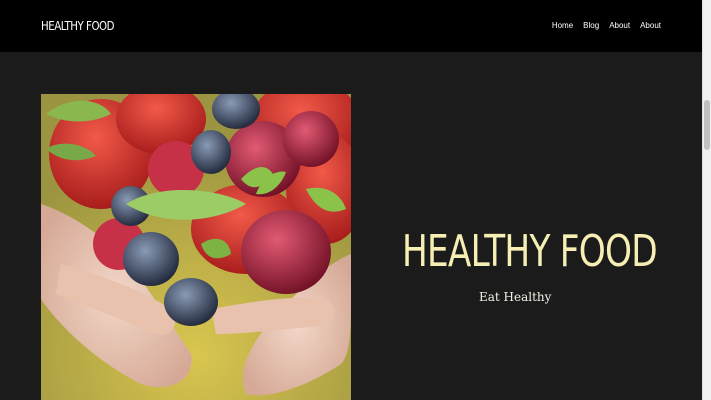 The image size is (711, 400). What do you see at coordinates (650, 25) in the screenshot?
I see `nav-about-2: About` at bounding box center [650, 25].